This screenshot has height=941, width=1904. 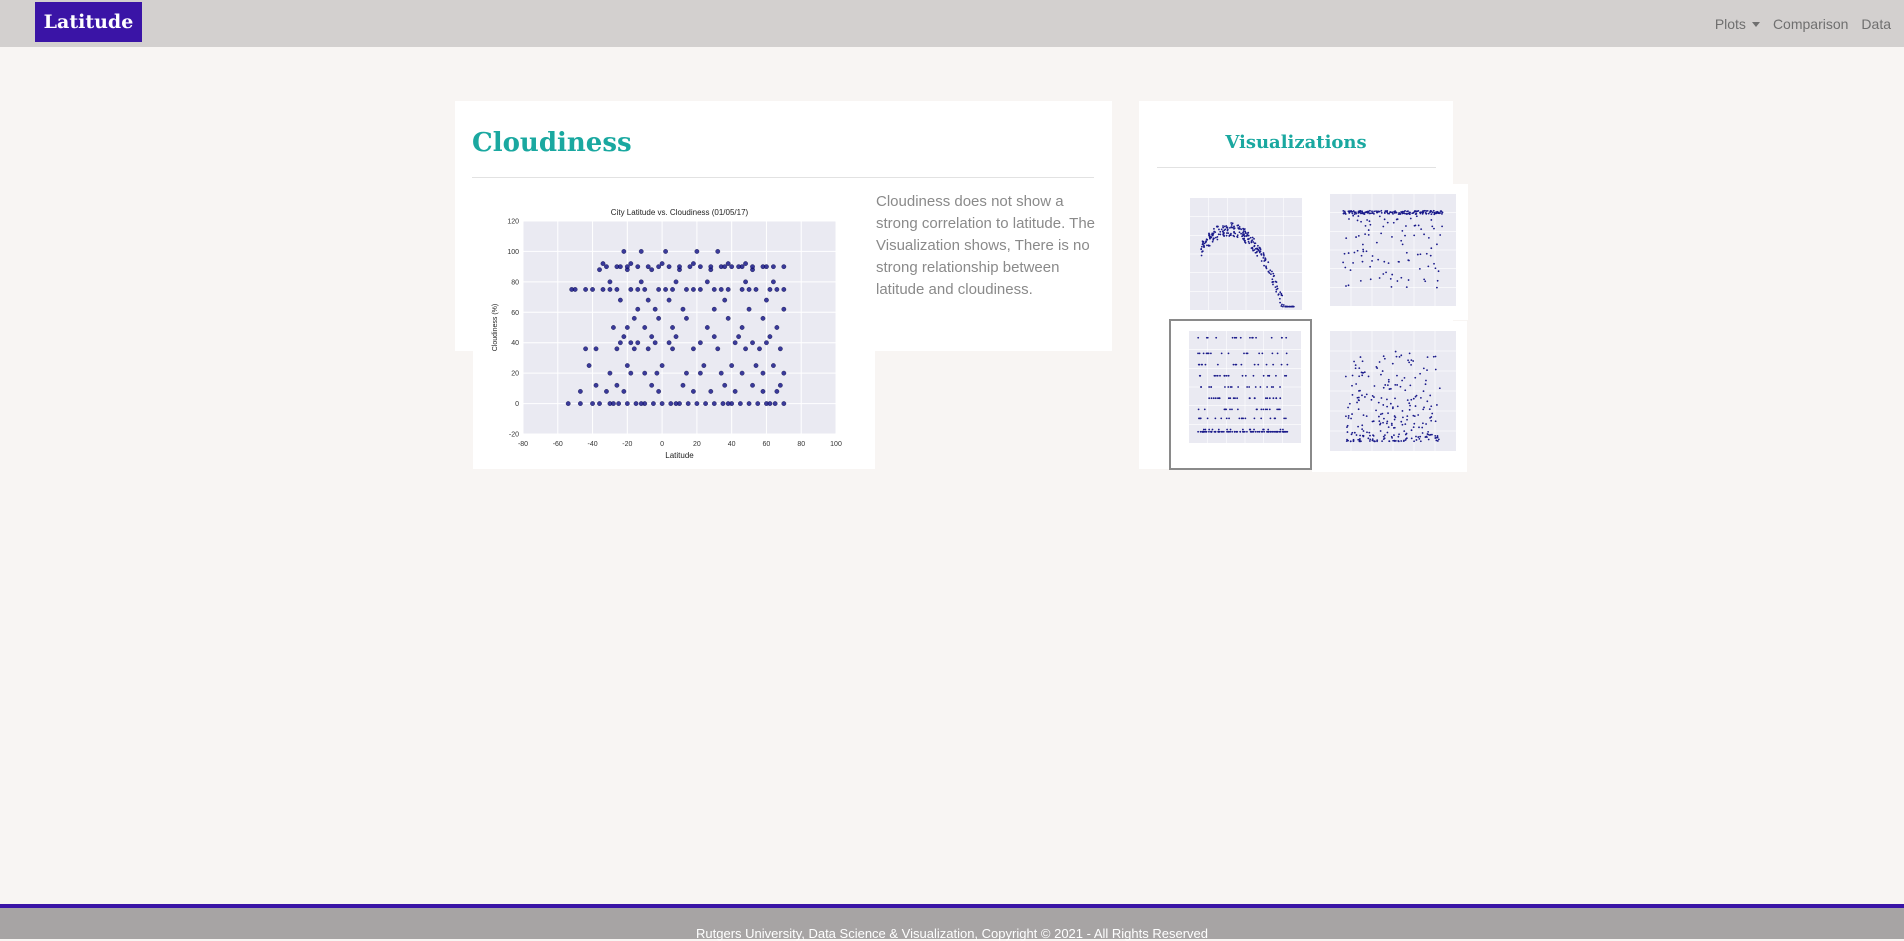 I want to click on cloudiness-thumbnail, so click(x=1240, y=394).